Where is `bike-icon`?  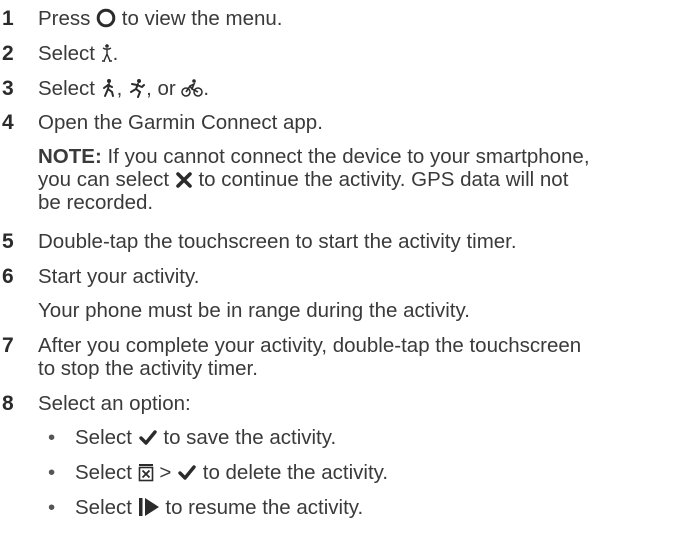 bike-icon is located at coordinates (192, 91).